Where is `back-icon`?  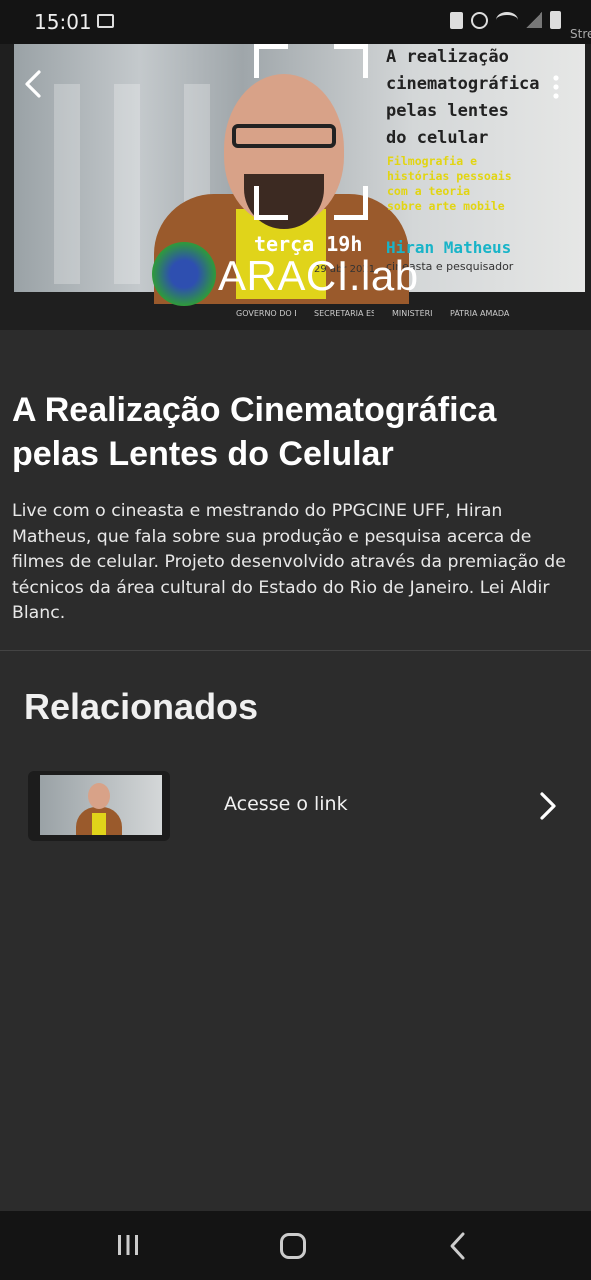 back-icon is located at coordinates (458, 1246).